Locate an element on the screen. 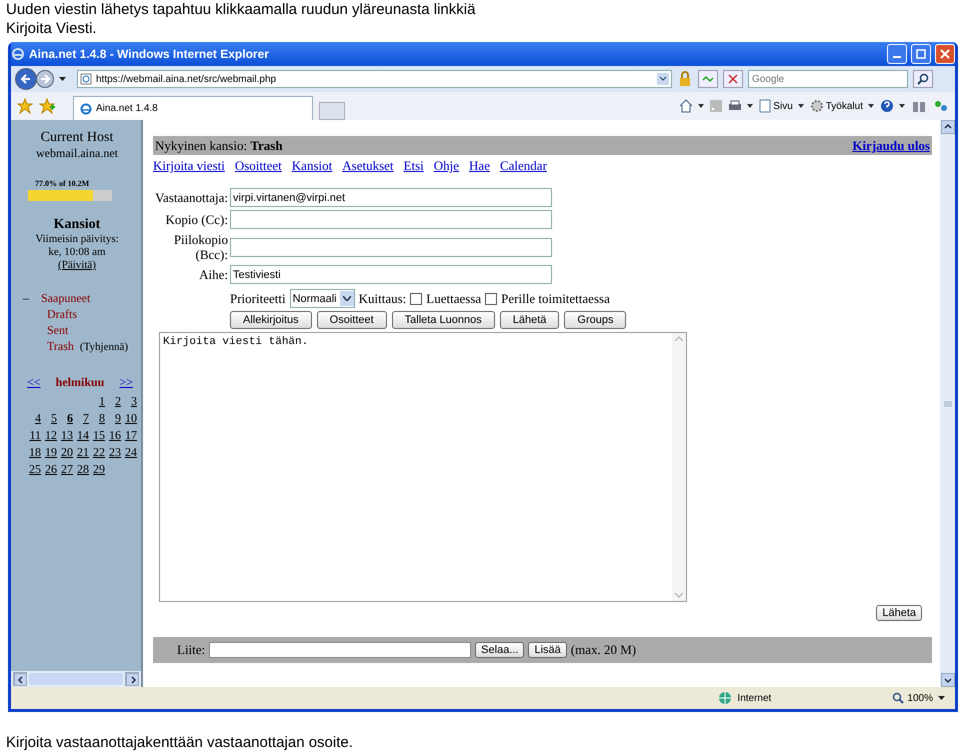 The width and height of the screenshot is (960, 756). folder-link: Trash is located at coordinates (60, 346).